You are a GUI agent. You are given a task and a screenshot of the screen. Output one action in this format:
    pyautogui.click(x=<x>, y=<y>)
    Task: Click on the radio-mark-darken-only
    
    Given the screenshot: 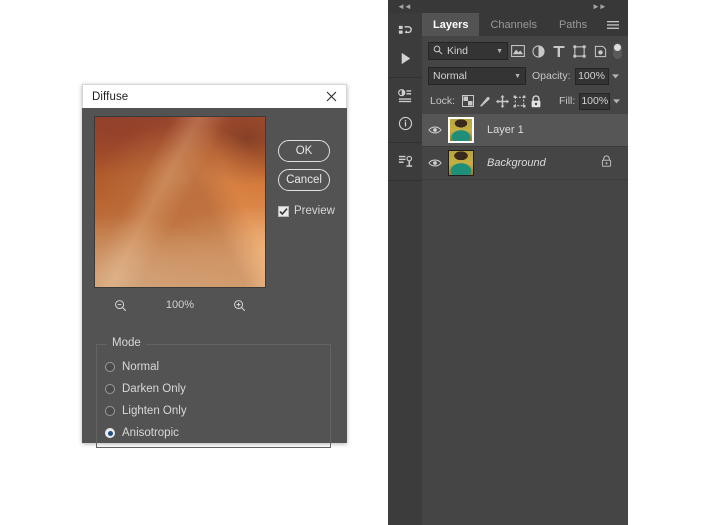 What is the action you would take?
    pyautogui.click(x=110, y=389)
    